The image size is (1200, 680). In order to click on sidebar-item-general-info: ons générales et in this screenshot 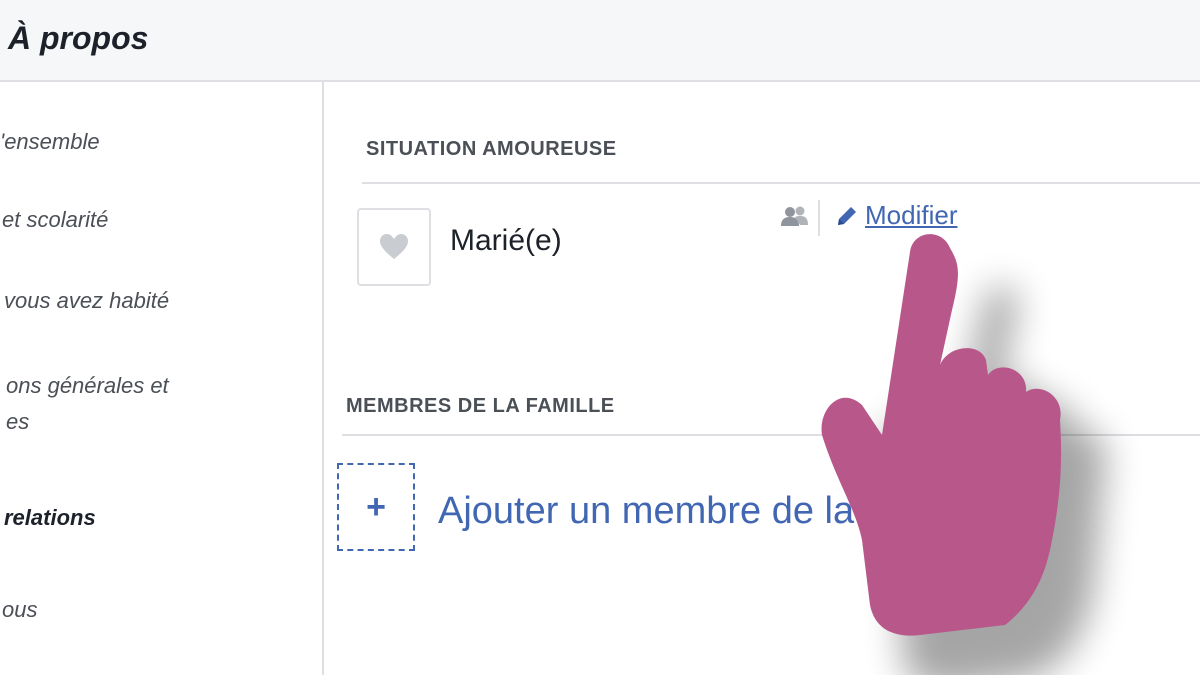, I will do `click(87, 386)`.